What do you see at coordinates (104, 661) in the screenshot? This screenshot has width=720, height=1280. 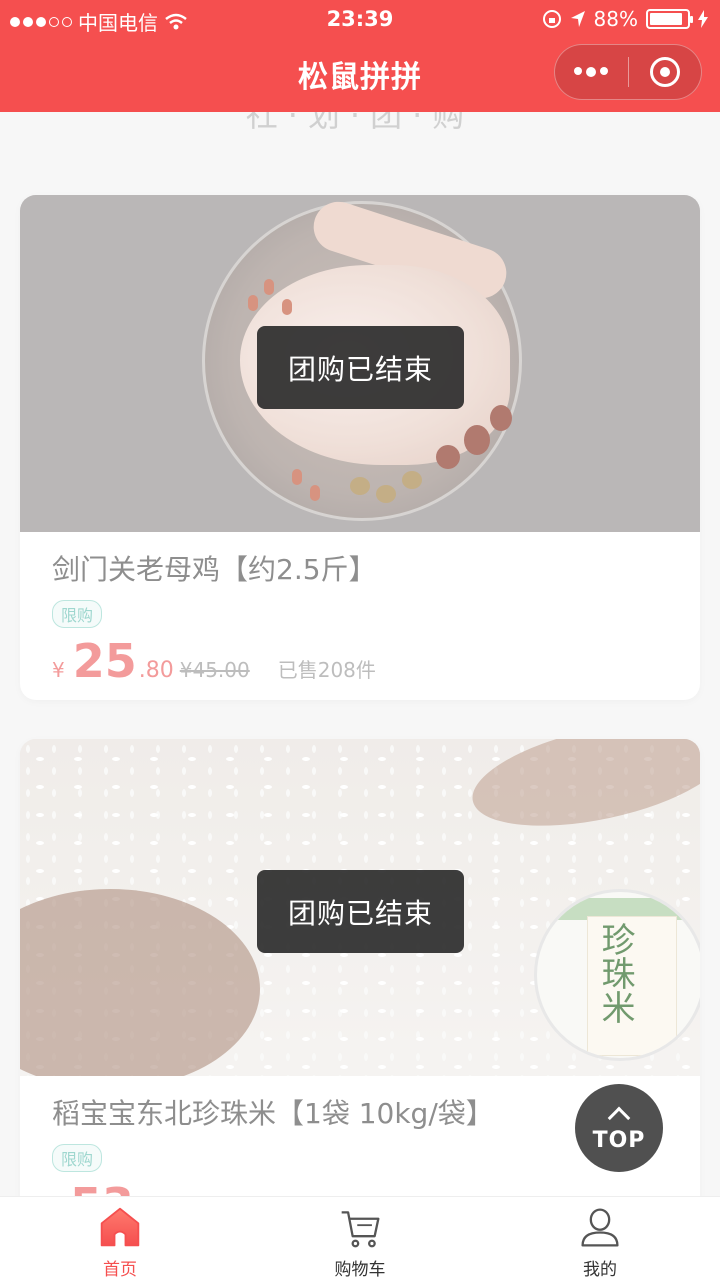 I see `price-integer: 25` at bounding box center [104, 661].